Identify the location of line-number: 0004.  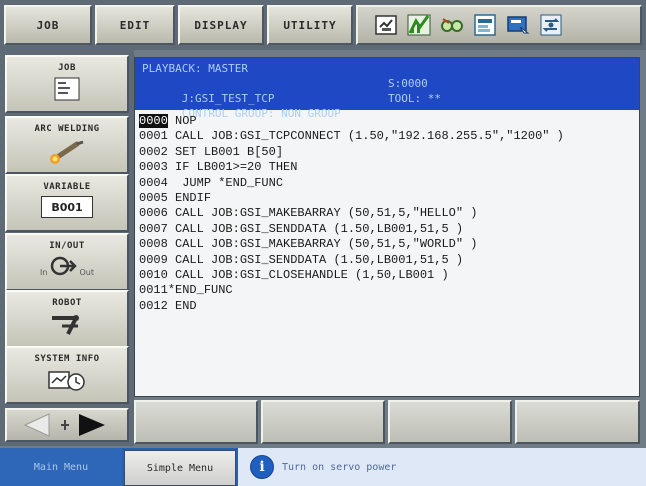
(153, 182).